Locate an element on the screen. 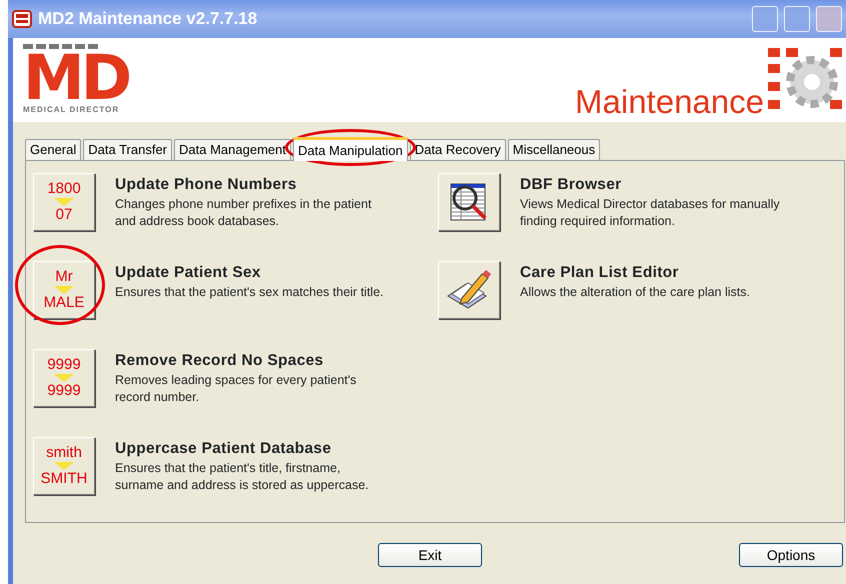  minimize-button is located at coordinates (765, 19).